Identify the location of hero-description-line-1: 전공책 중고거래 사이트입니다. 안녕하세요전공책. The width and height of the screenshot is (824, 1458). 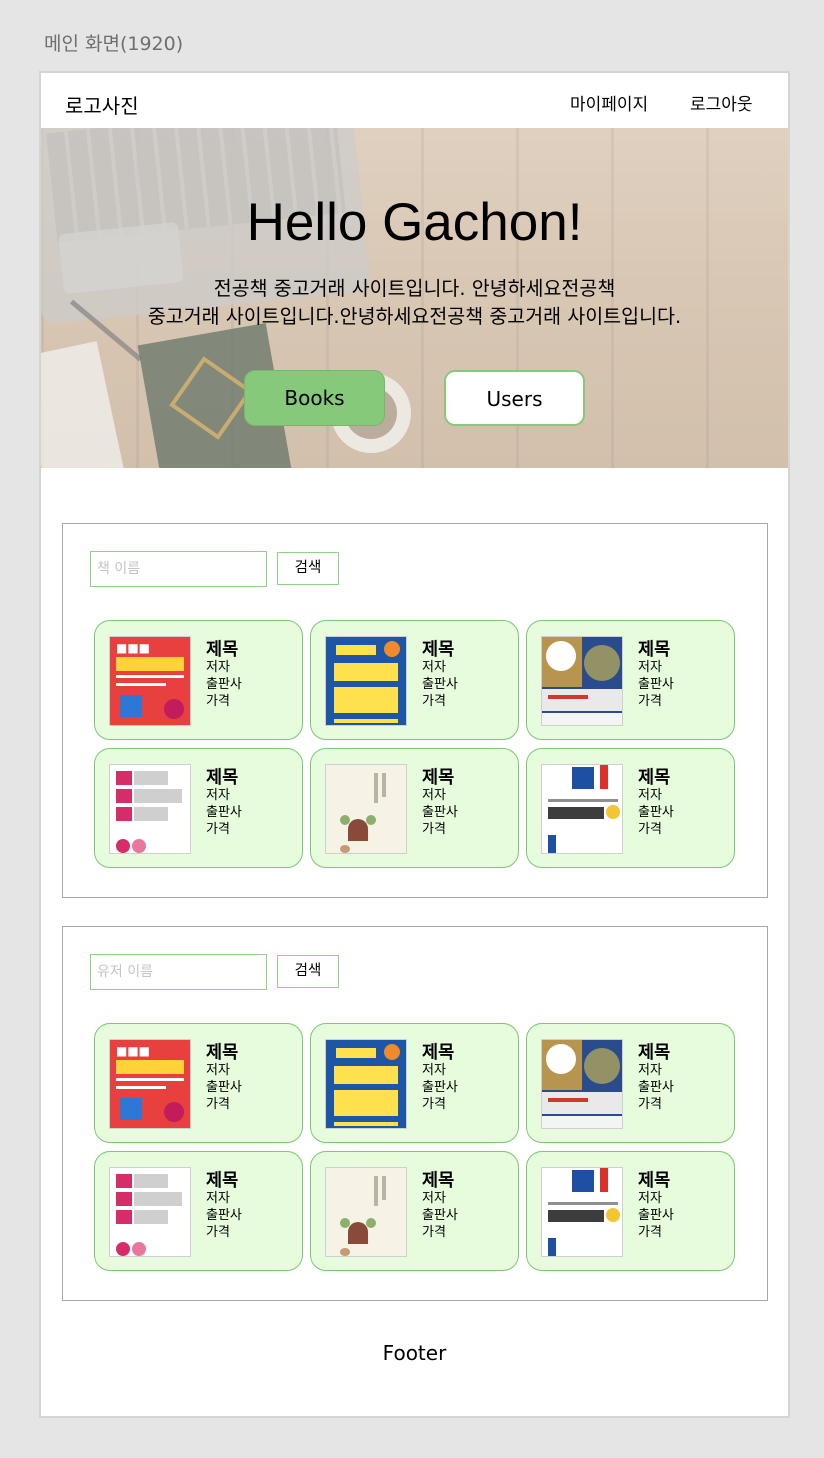
(414, 288).